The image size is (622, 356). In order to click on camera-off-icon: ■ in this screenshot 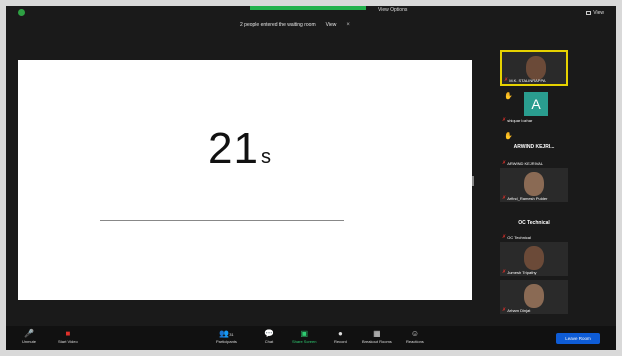, I will do `click(68, 333)`.